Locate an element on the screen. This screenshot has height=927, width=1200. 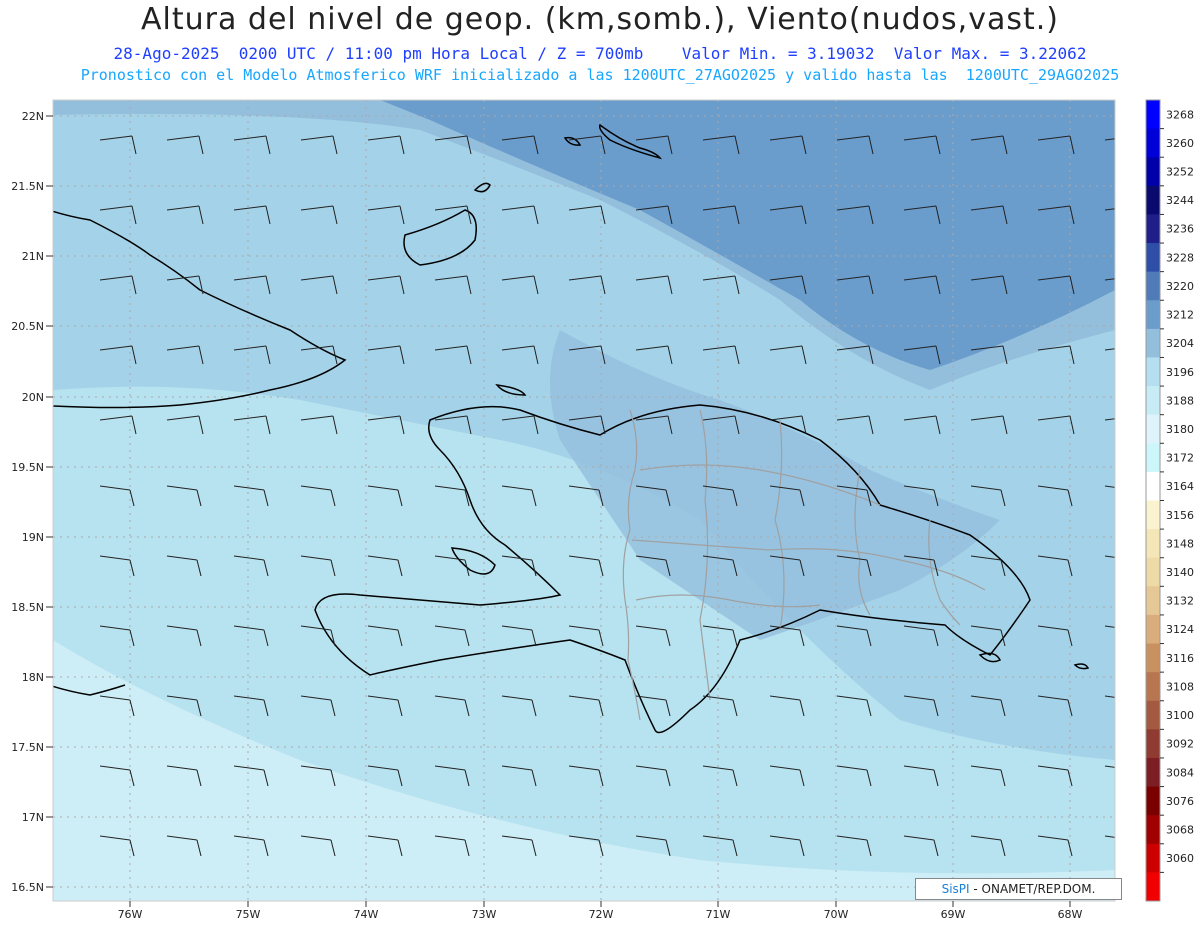
colorbar-label: 3260 is located at coordinates (1180, 143).